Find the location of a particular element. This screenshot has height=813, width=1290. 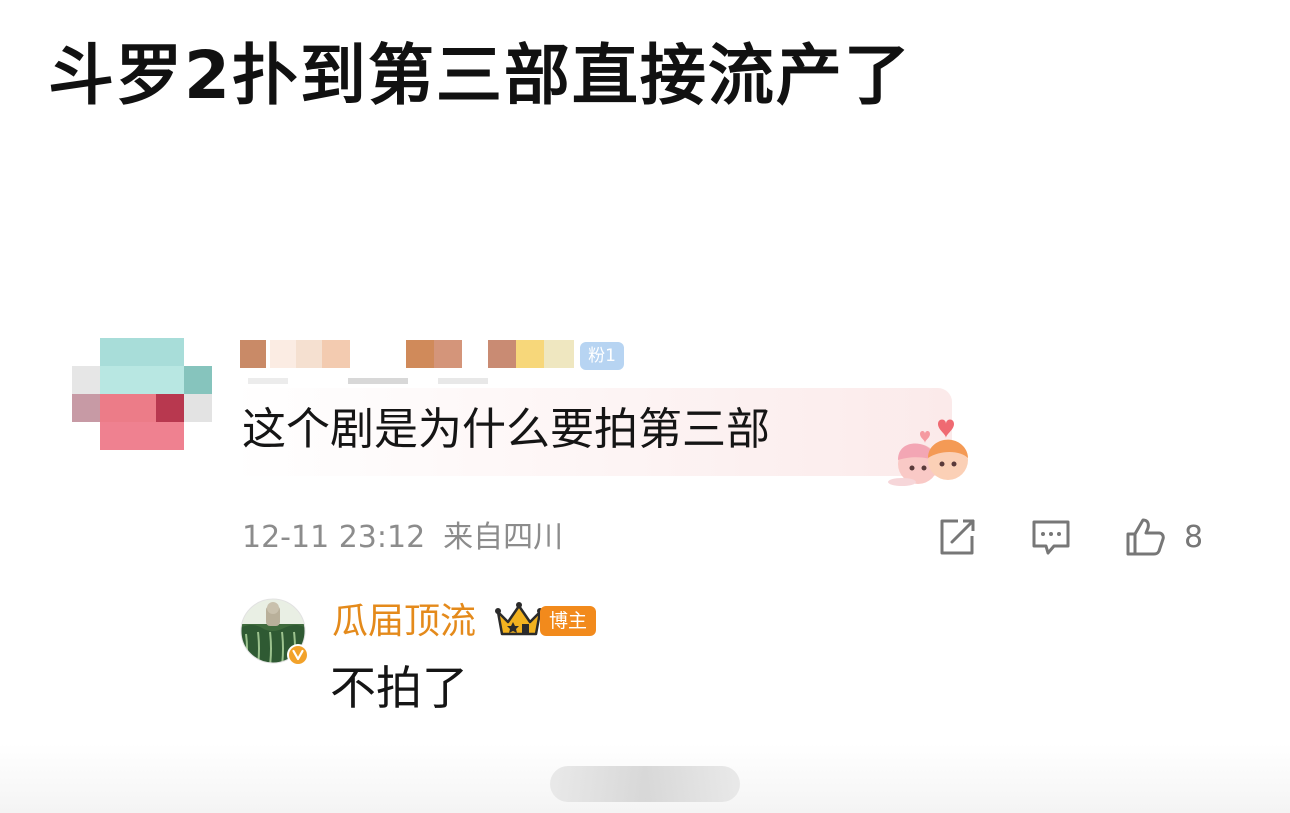

post-title: 斗罗2扑到第三部直接流产了 is located at coordinates (480, 75).